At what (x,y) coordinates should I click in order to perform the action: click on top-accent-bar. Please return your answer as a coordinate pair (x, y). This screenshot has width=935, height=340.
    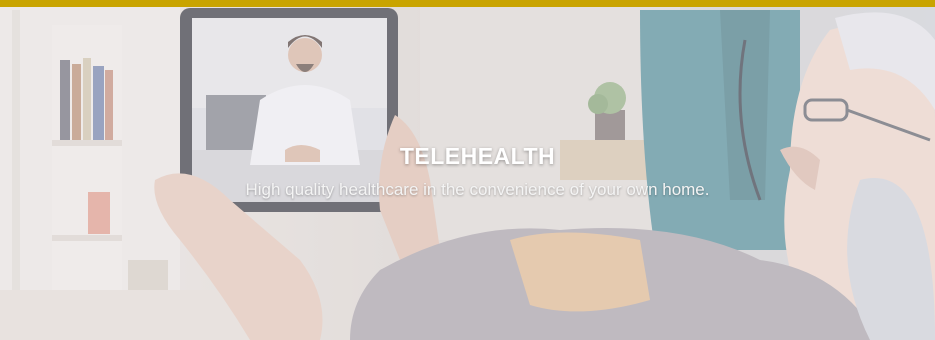
    Looking at the image, I should click on (467, 3).